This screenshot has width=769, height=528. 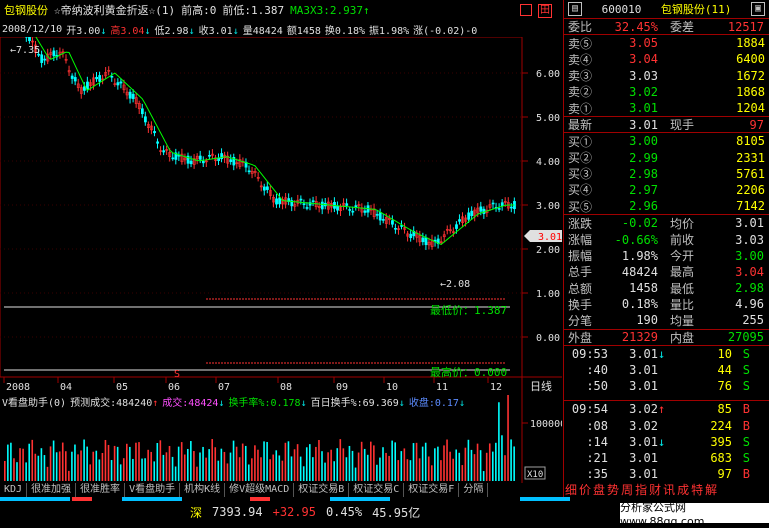 What do you see at coordinates (431, 490) in the screenshot?
I see `indicator-tab: 权证交易F` at bounding box center [431, 490].